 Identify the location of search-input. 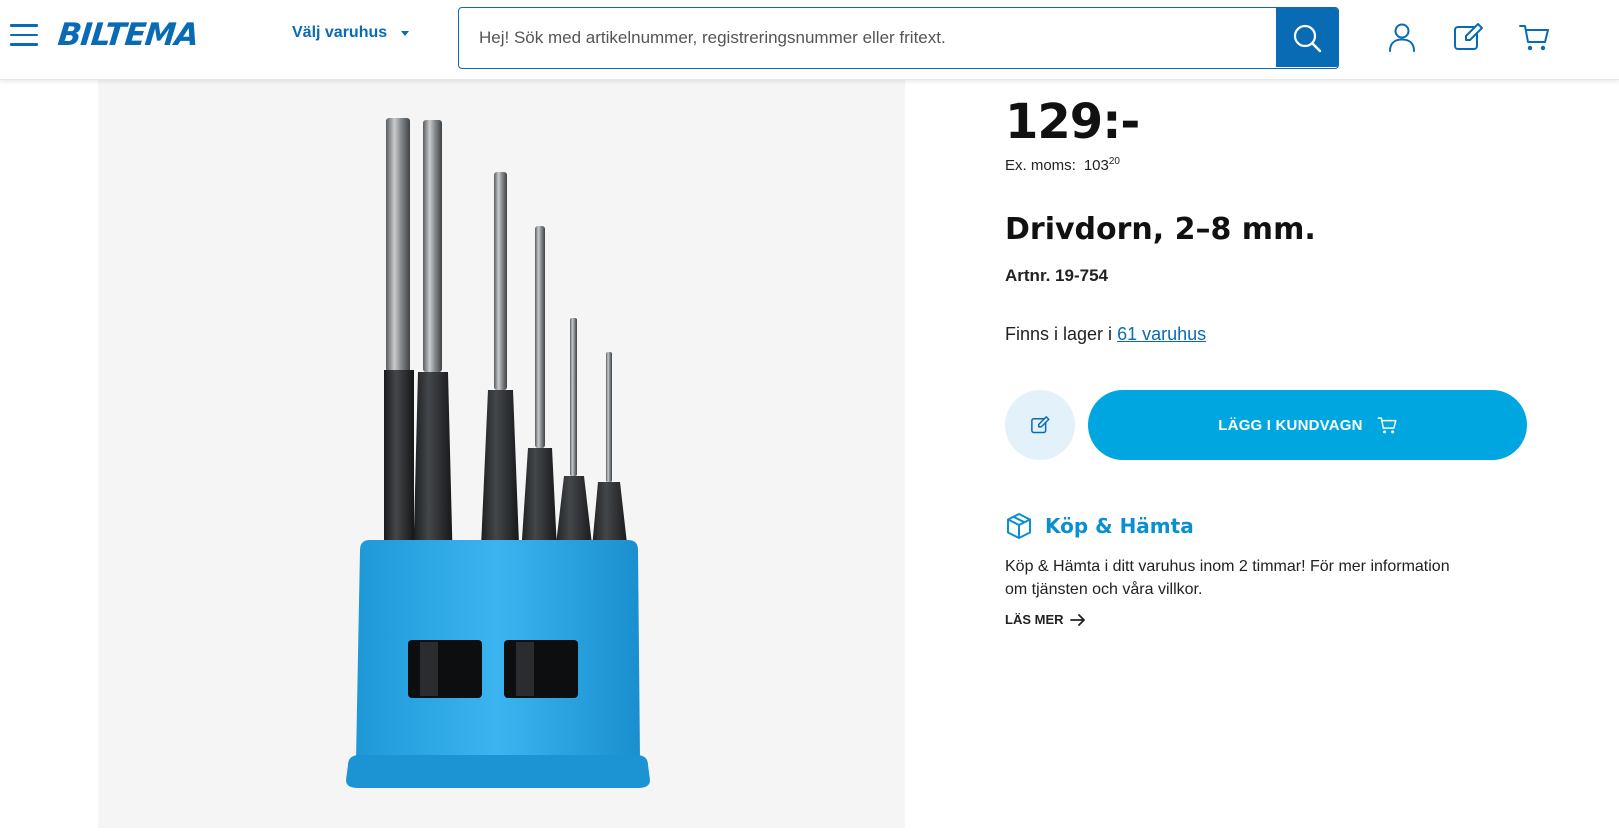
(864, 37).